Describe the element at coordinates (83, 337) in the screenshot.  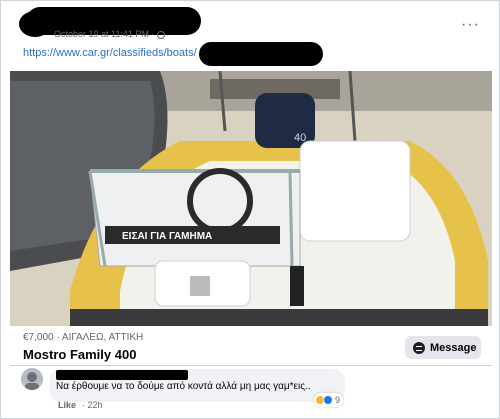
I see `listing-price-location: €7,000 · ΑΙΓΑΛΕΩ, ΑΤΤΙΚΗ` at that location.